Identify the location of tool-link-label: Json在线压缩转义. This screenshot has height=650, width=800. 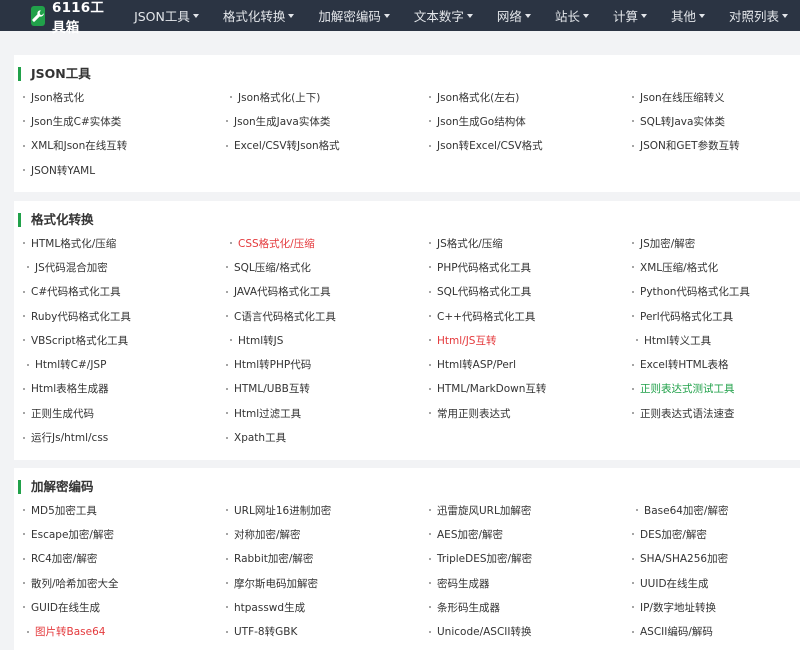
(682, 97).